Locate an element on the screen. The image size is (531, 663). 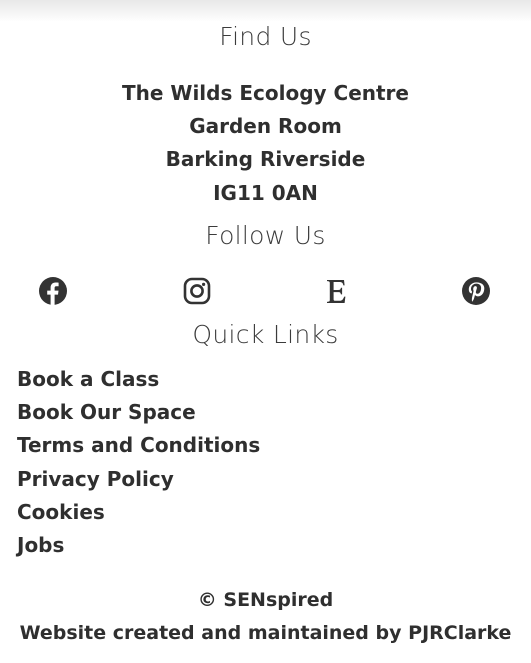
address-line-postcode: IG11 0AN is located at coordinates (265, 193).